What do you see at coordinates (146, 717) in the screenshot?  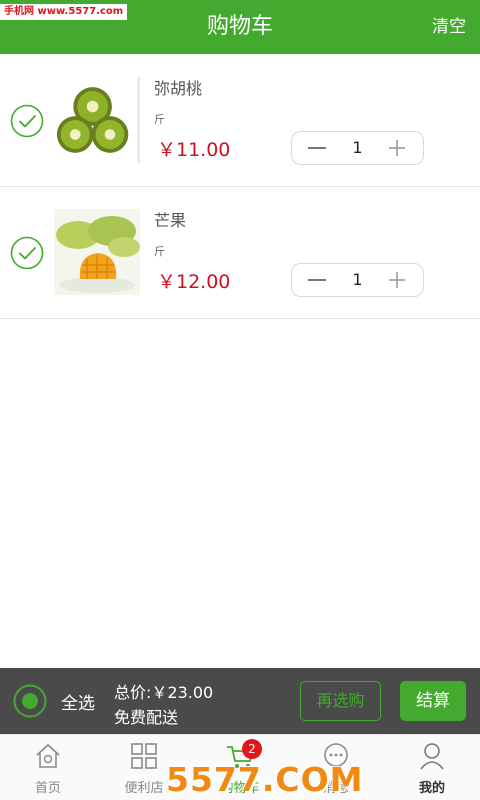 I see `shipping-note: 免费配送` at bounding box center [146, 717].